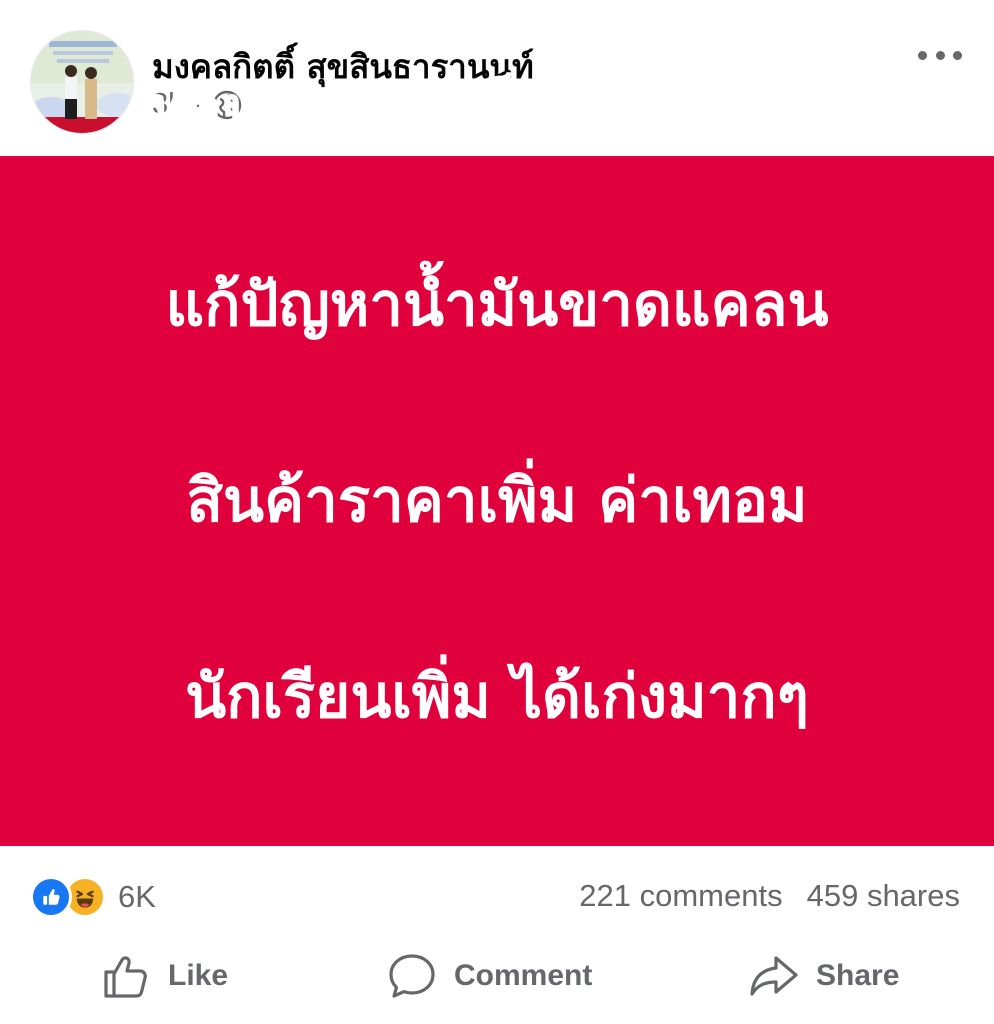 The height and width of the screenshot is (1024, 994). What do you see at coordinates (774, 976) in the screenshot?
I see `share-arrow-icon` at bounding box center [774, 976].